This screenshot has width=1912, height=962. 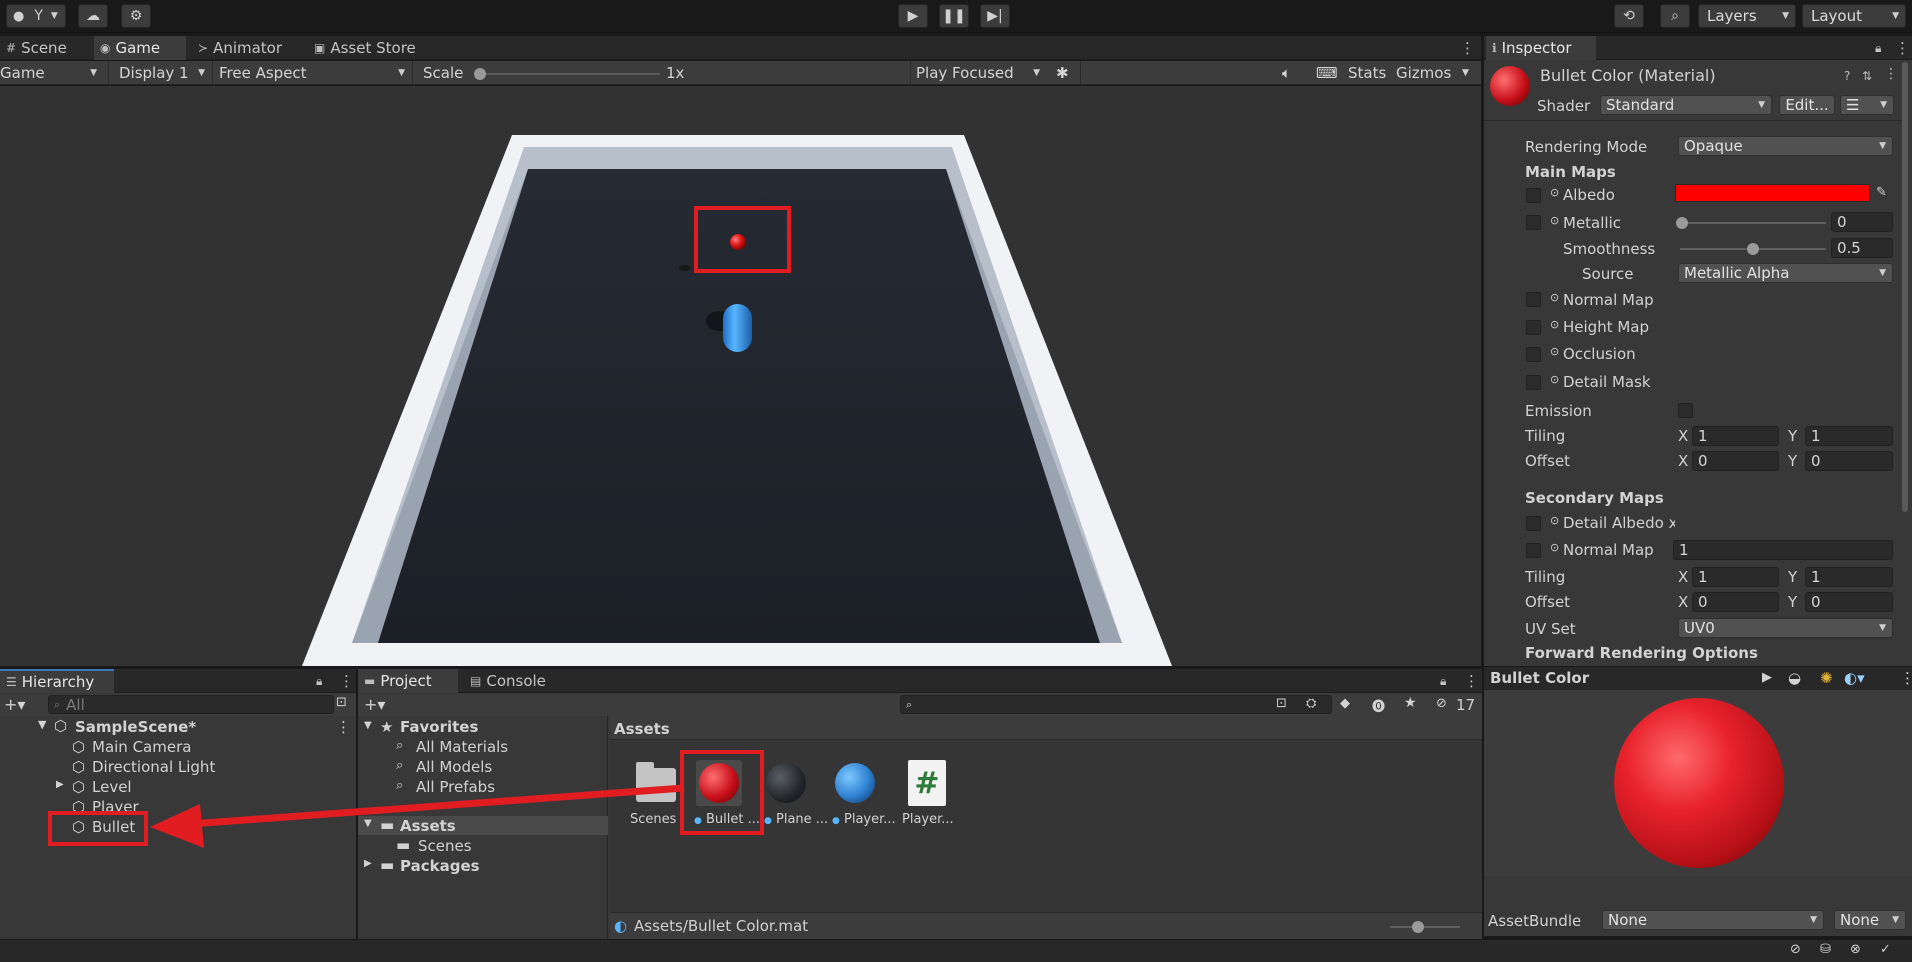 What do you see at coordinates (1855, 949) in the screenshot?
I see `progress-icon: ⊗` at bounding box center [1855, 949].